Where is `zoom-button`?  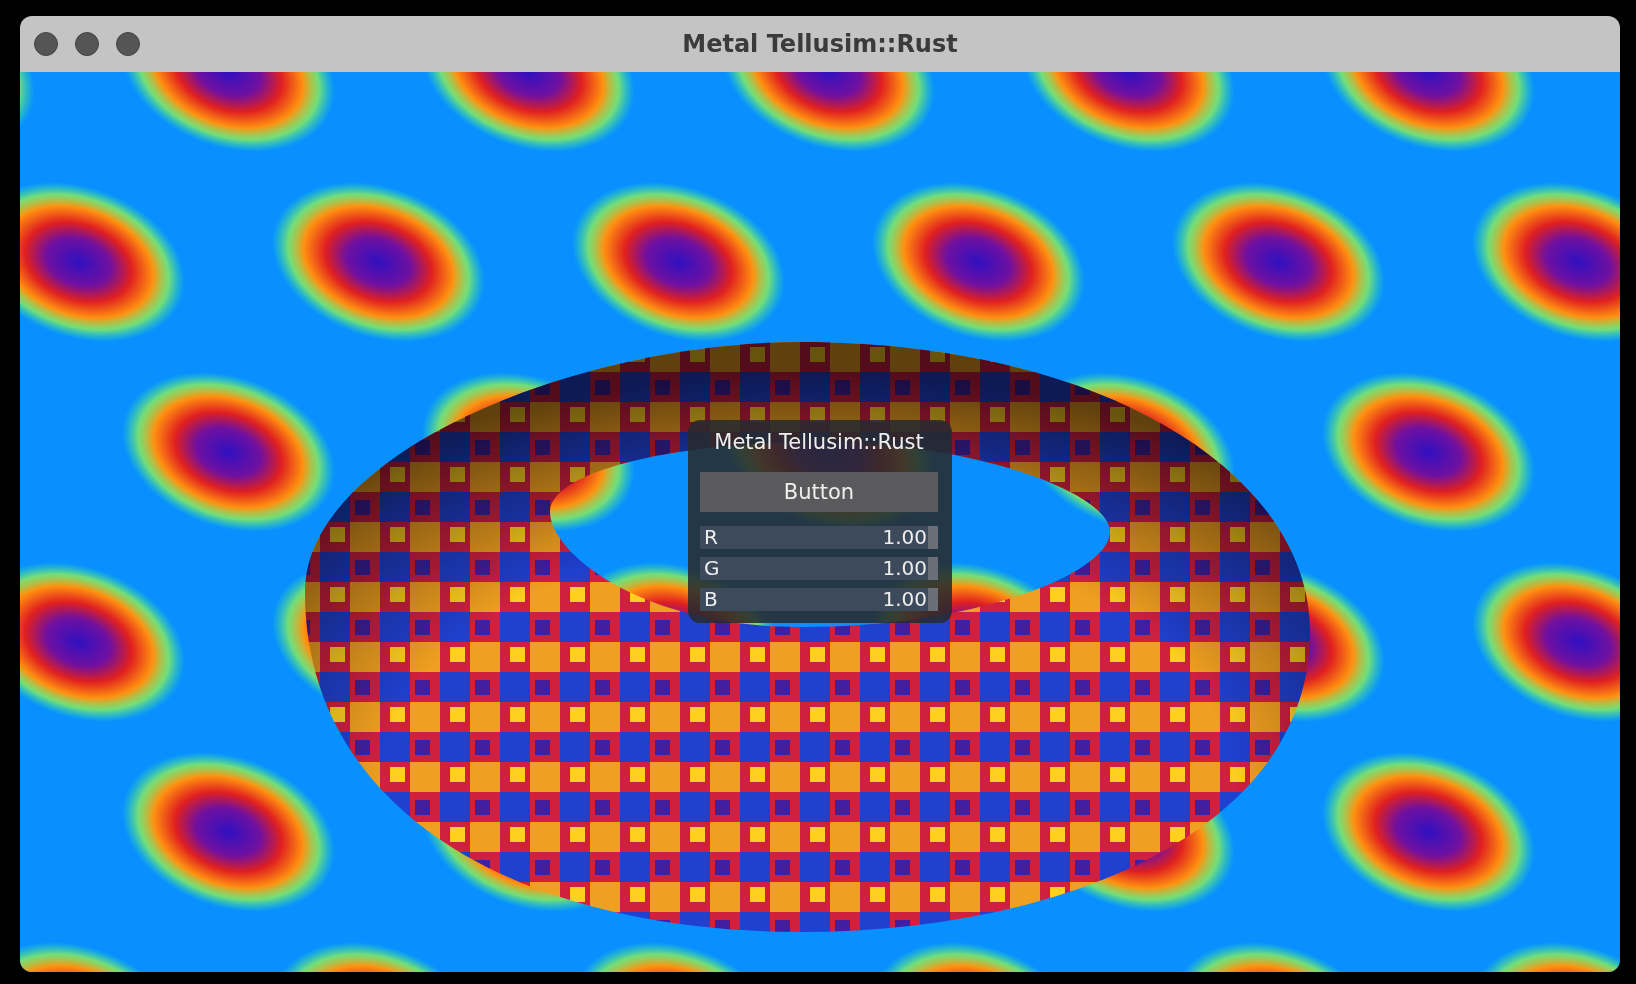
zoom-button is located at coordinates (128, 44).